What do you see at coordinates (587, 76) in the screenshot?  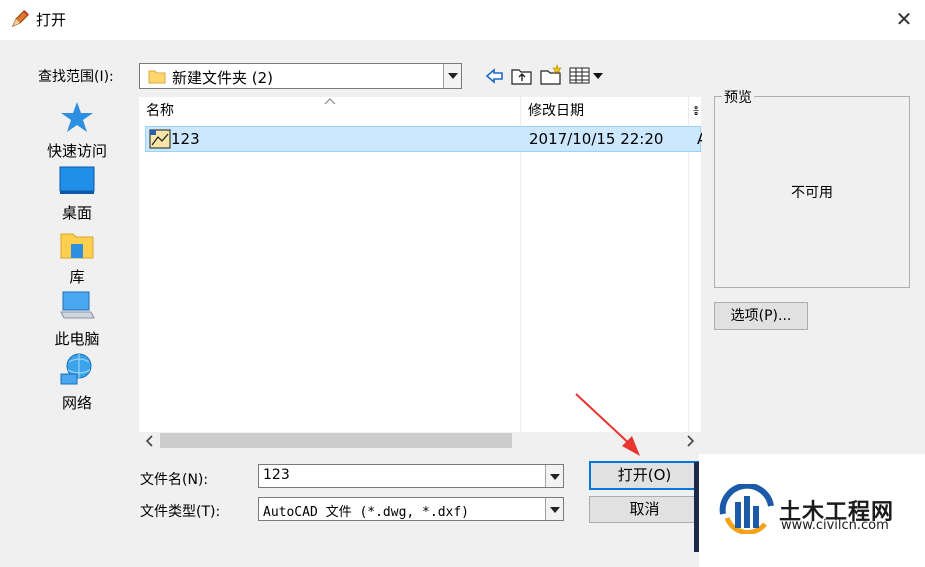 I see `view-menu-icon` at bounding box center [587, 76].